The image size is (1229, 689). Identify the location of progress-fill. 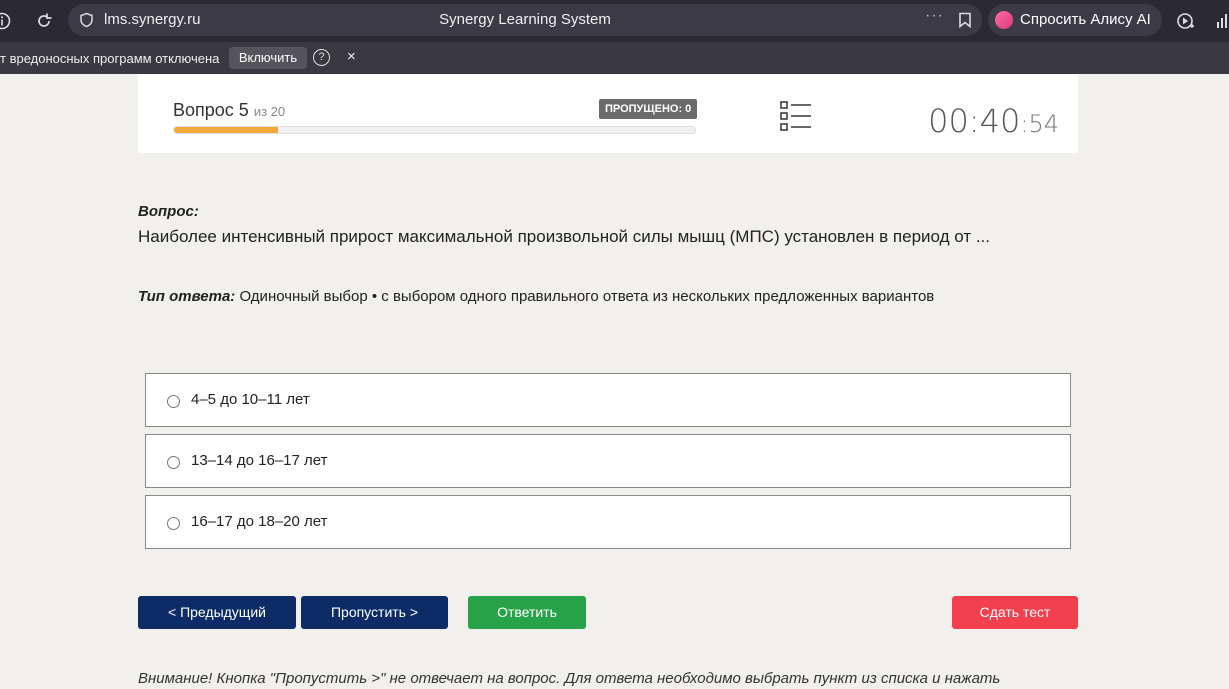
(226, 130).